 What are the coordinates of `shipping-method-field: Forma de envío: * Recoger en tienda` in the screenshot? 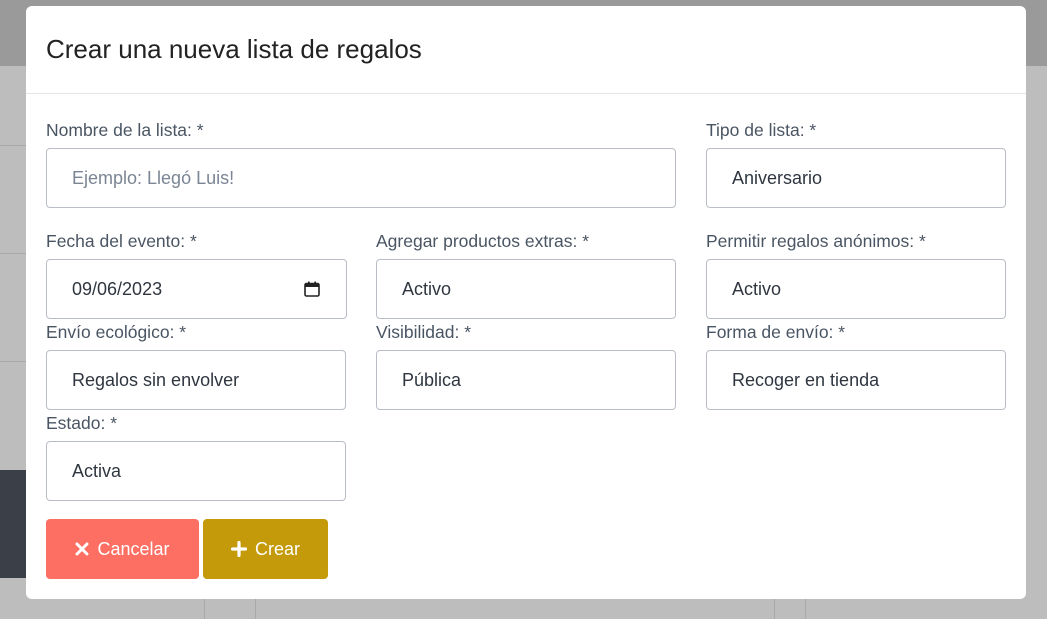 It's located at (856, 365).